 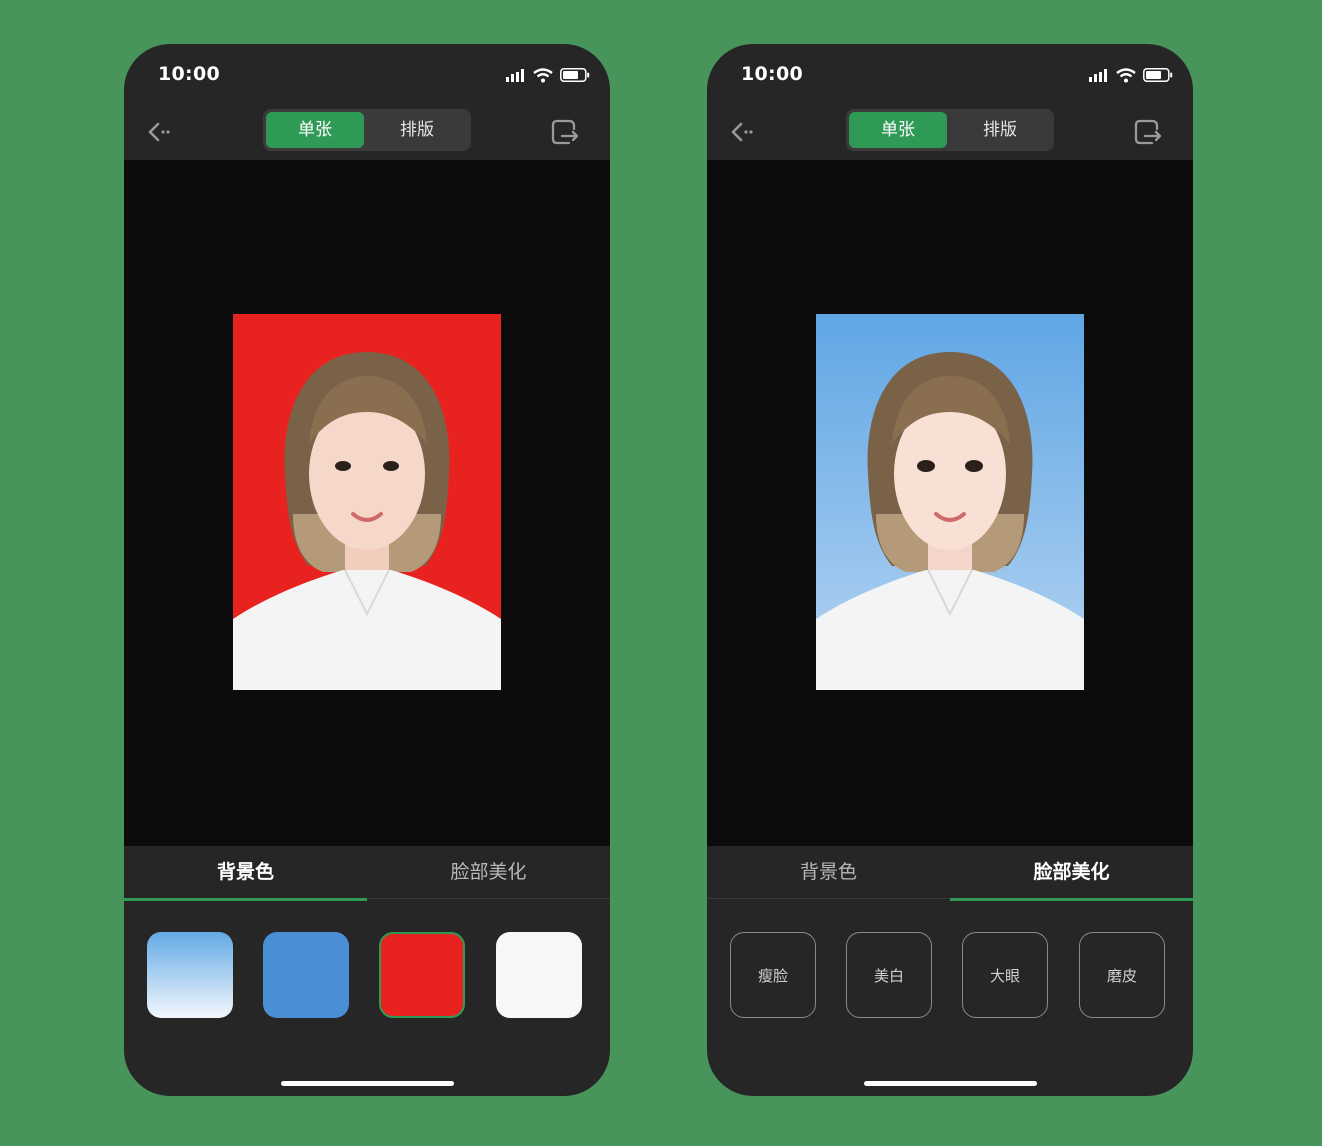 I want to click on whiten-button: 美白, so click(x=889, y=975).